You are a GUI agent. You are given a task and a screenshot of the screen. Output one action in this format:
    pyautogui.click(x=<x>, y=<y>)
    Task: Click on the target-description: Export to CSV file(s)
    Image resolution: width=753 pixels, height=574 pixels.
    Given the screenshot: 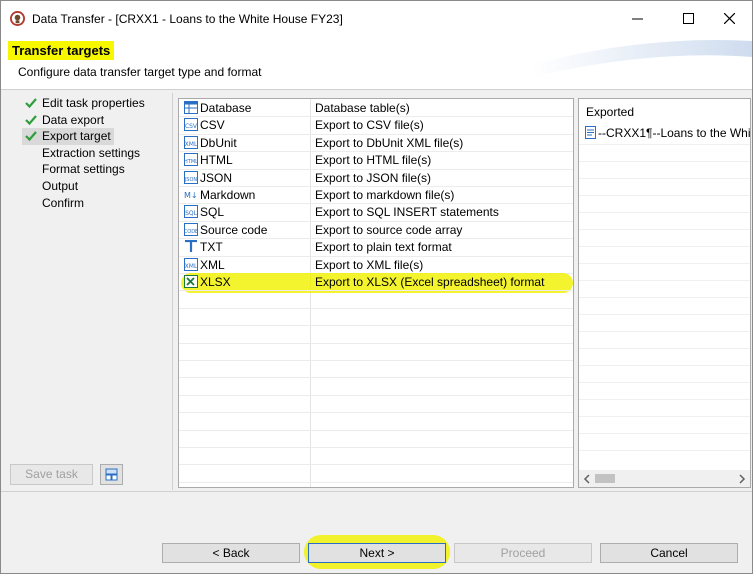 What is the action you would take?
    pyautogui.click(x=369, y=125)
    